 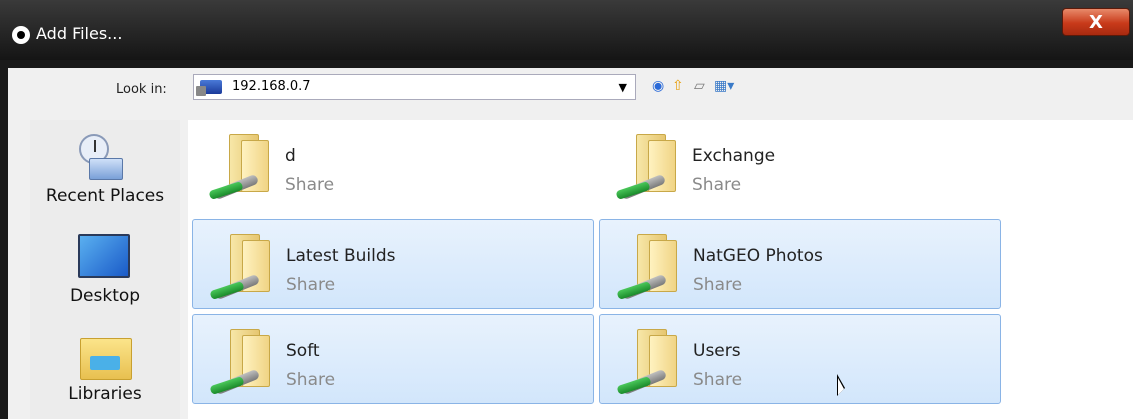 I want to click on look-in-value: 192.168.0.7, so click(x=271, y=86).